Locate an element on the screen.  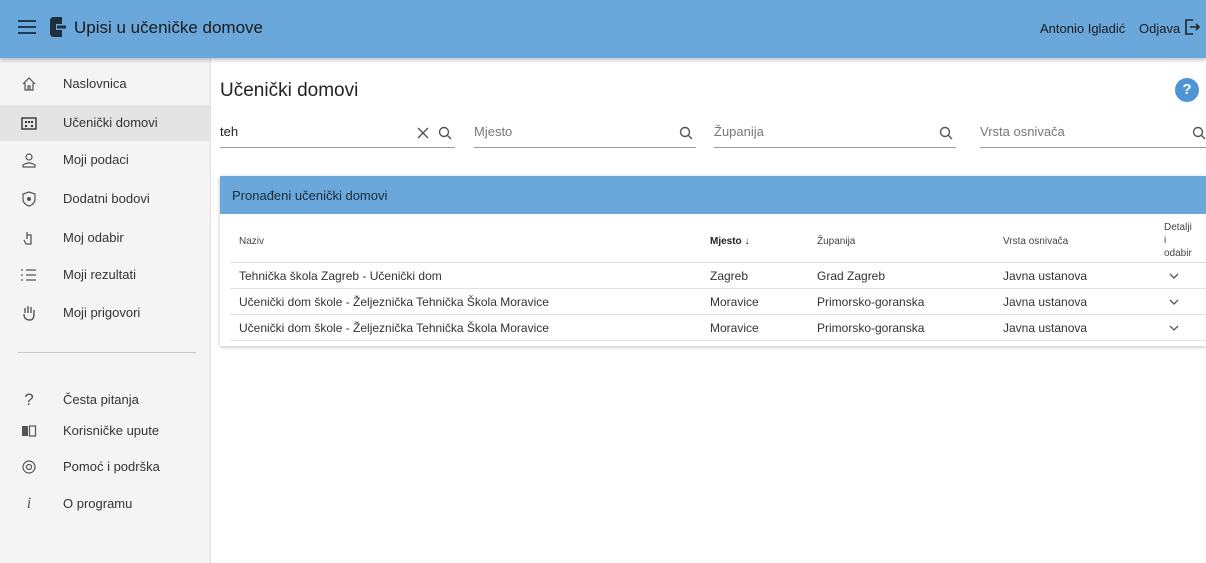
question-icon: ? is located at coordinates (29, 399).